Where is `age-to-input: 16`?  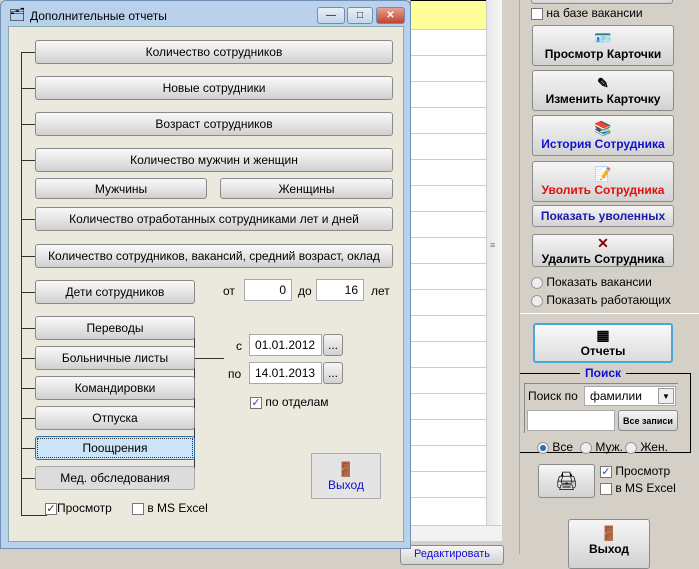 age-to-input: 16 is located at coordinates (340, 290).